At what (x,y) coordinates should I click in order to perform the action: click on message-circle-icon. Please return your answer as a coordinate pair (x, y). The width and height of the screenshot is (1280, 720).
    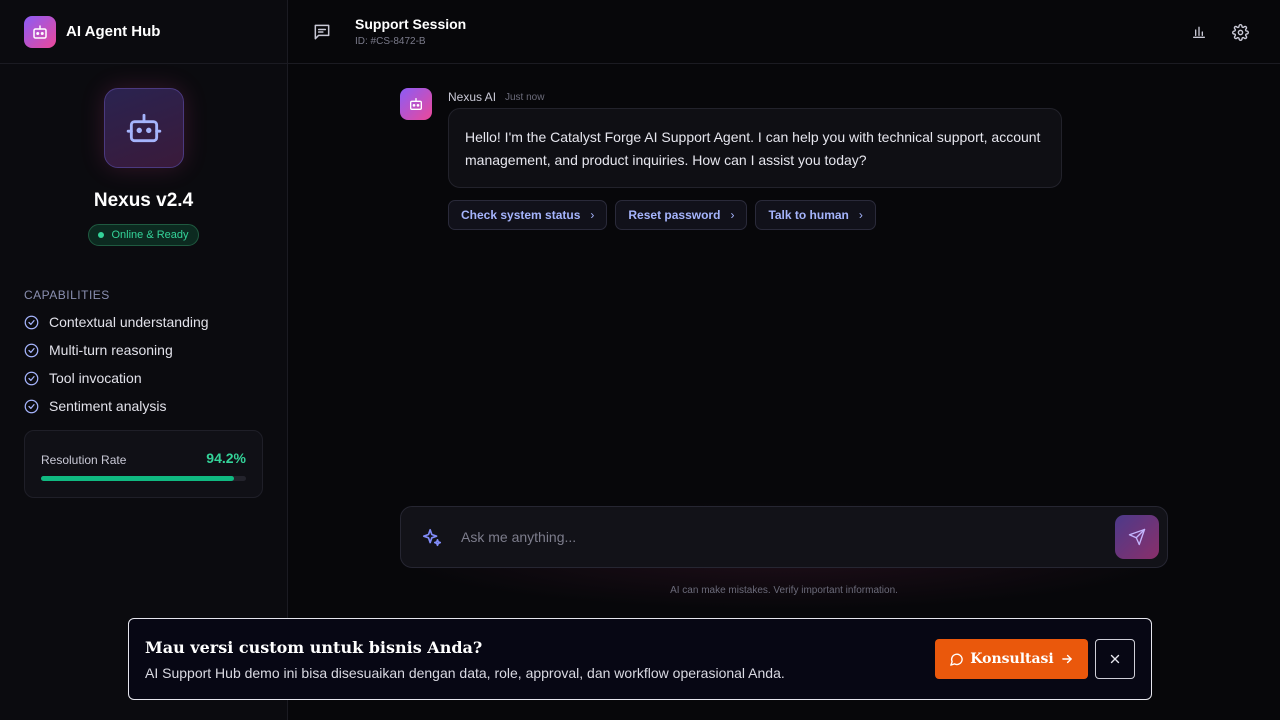
    Looking at the image, I should click on (957, 659).